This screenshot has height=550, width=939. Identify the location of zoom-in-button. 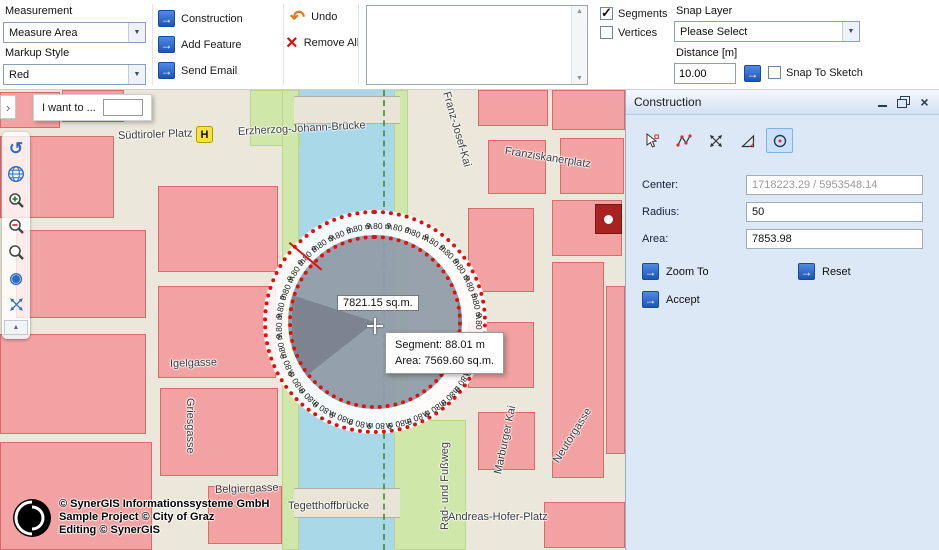
(16, 200).